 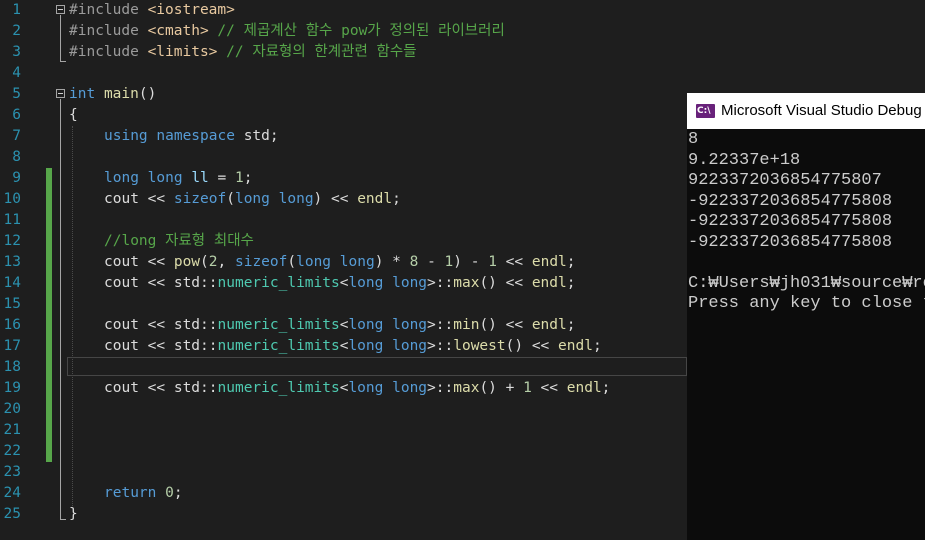 I want to click on line-number: 10, so click(x=12, y=199).